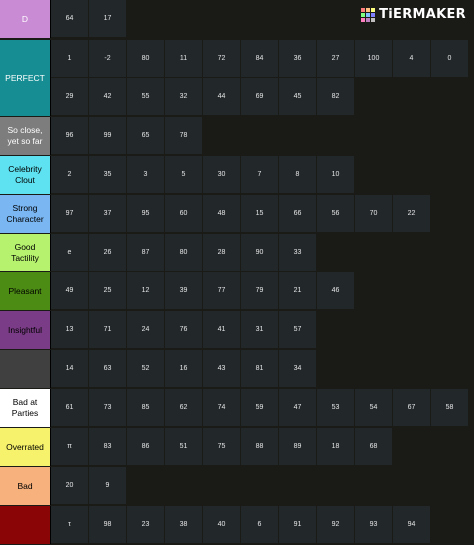  Describe the element at coordinates (297, 524) in the screenshot. I see `tier-item: 91` at that location.